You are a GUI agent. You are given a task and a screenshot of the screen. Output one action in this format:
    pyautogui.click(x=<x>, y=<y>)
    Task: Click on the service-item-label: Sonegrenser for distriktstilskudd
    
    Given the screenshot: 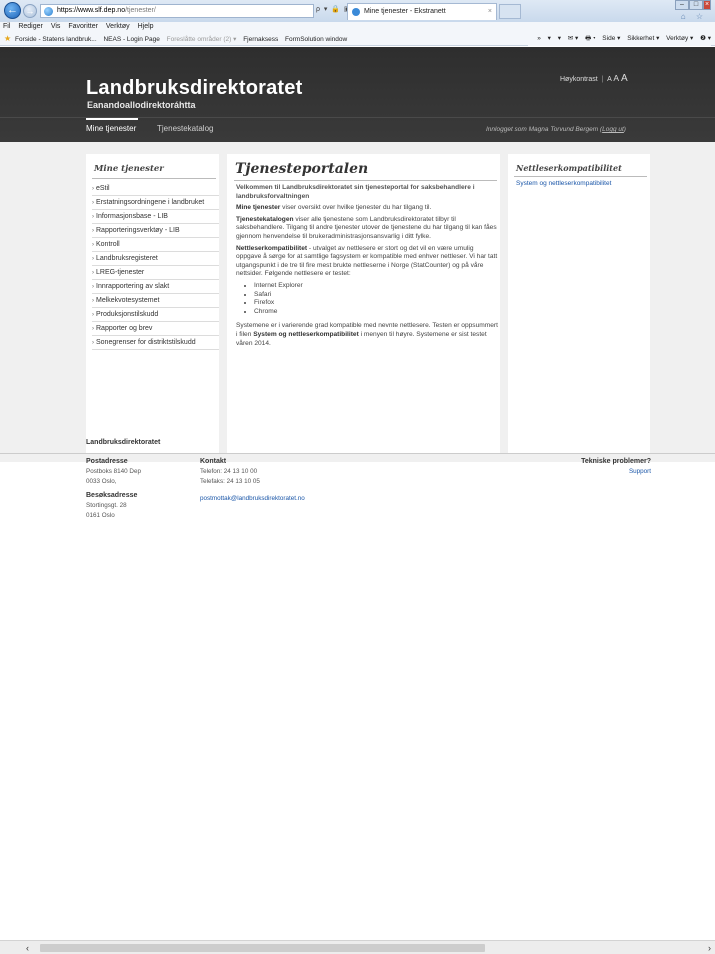 What is the action you would take?
    pyautogui.click(x=146, y=342)
    